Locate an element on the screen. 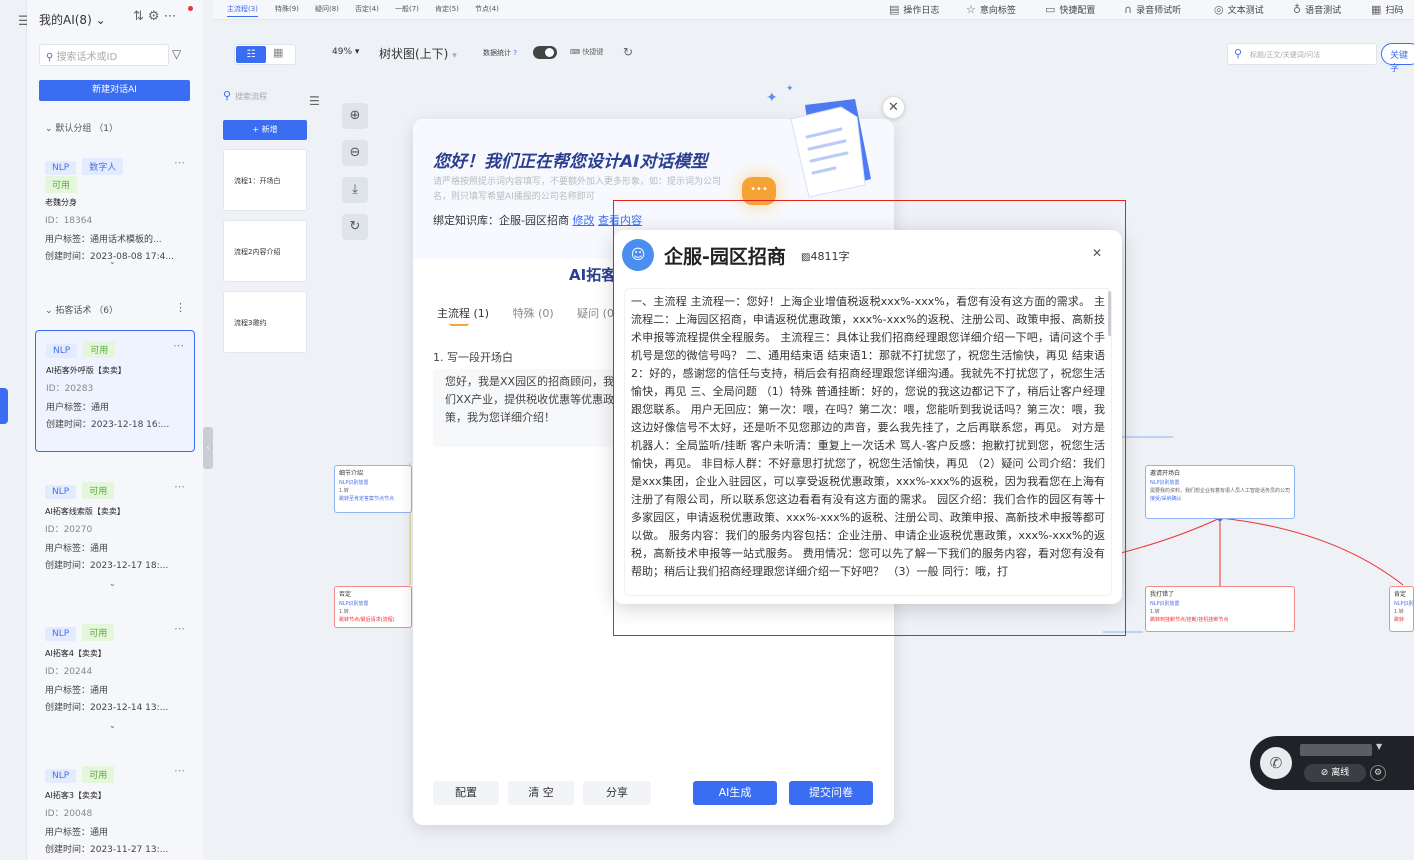 This screenshot has width=1414, height=860. caret-down-icon: ▼ is located at coordinates (1379, 746).